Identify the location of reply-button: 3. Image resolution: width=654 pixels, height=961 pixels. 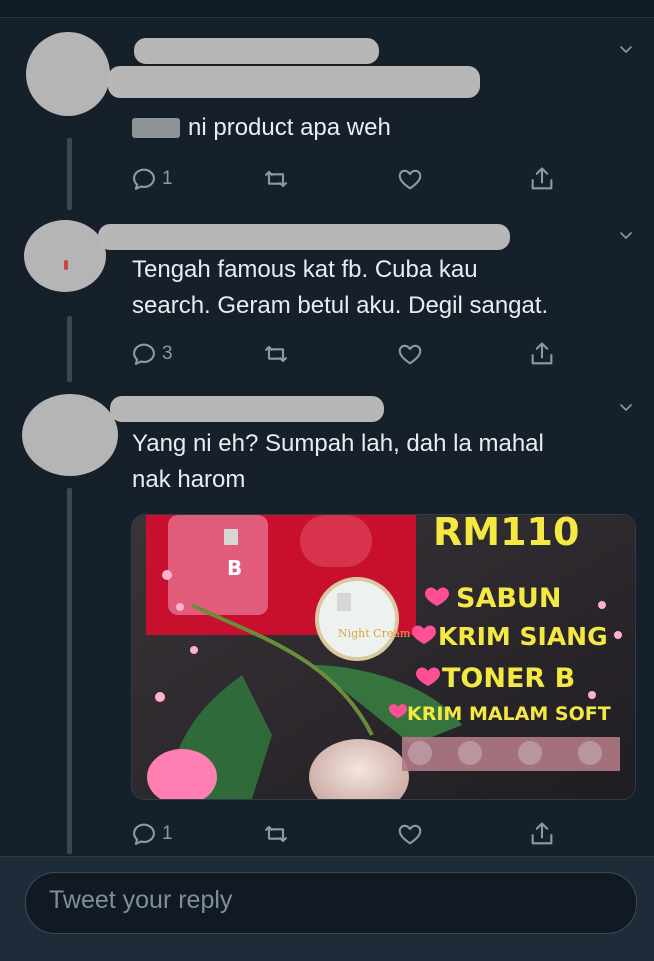
(151, 354).